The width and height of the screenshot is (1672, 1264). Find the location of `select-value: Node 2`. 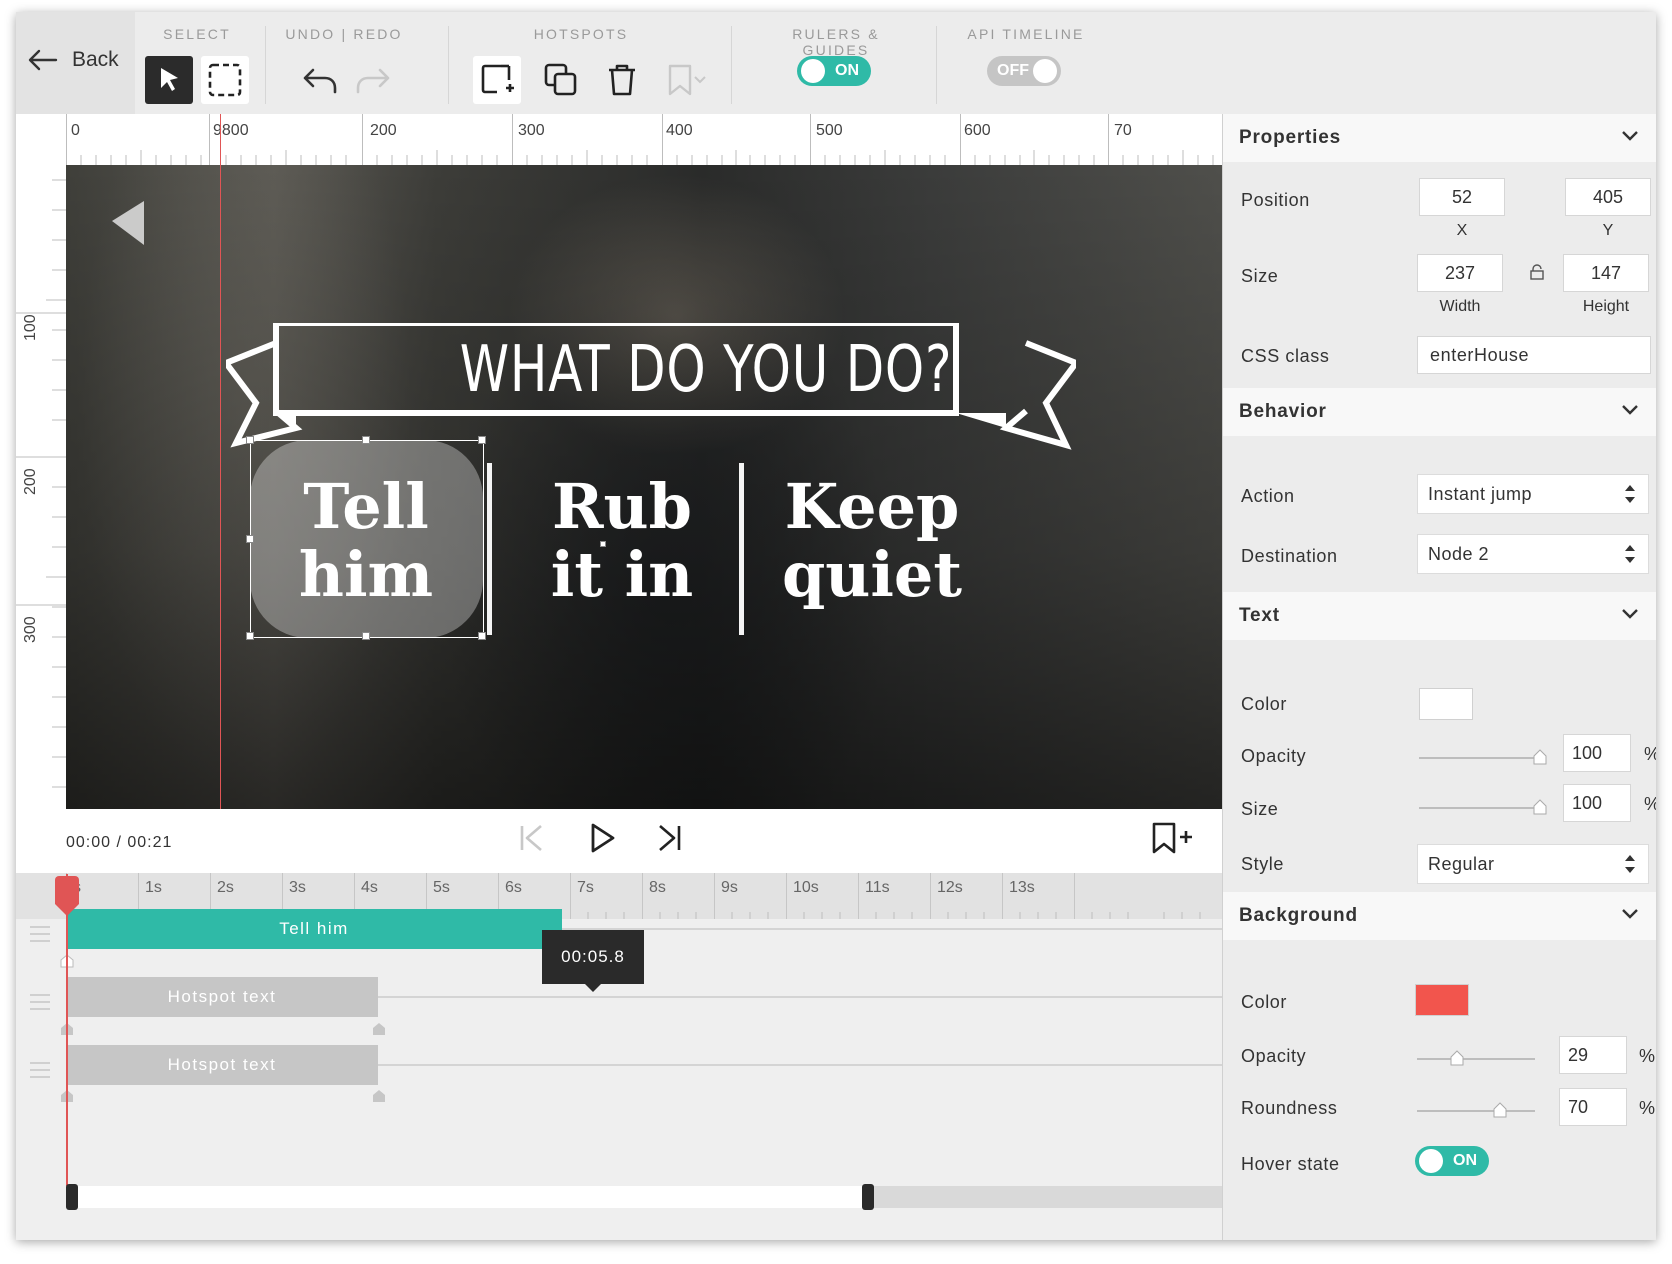

select-value: Node 2 is located at coordinates (1459, 553).